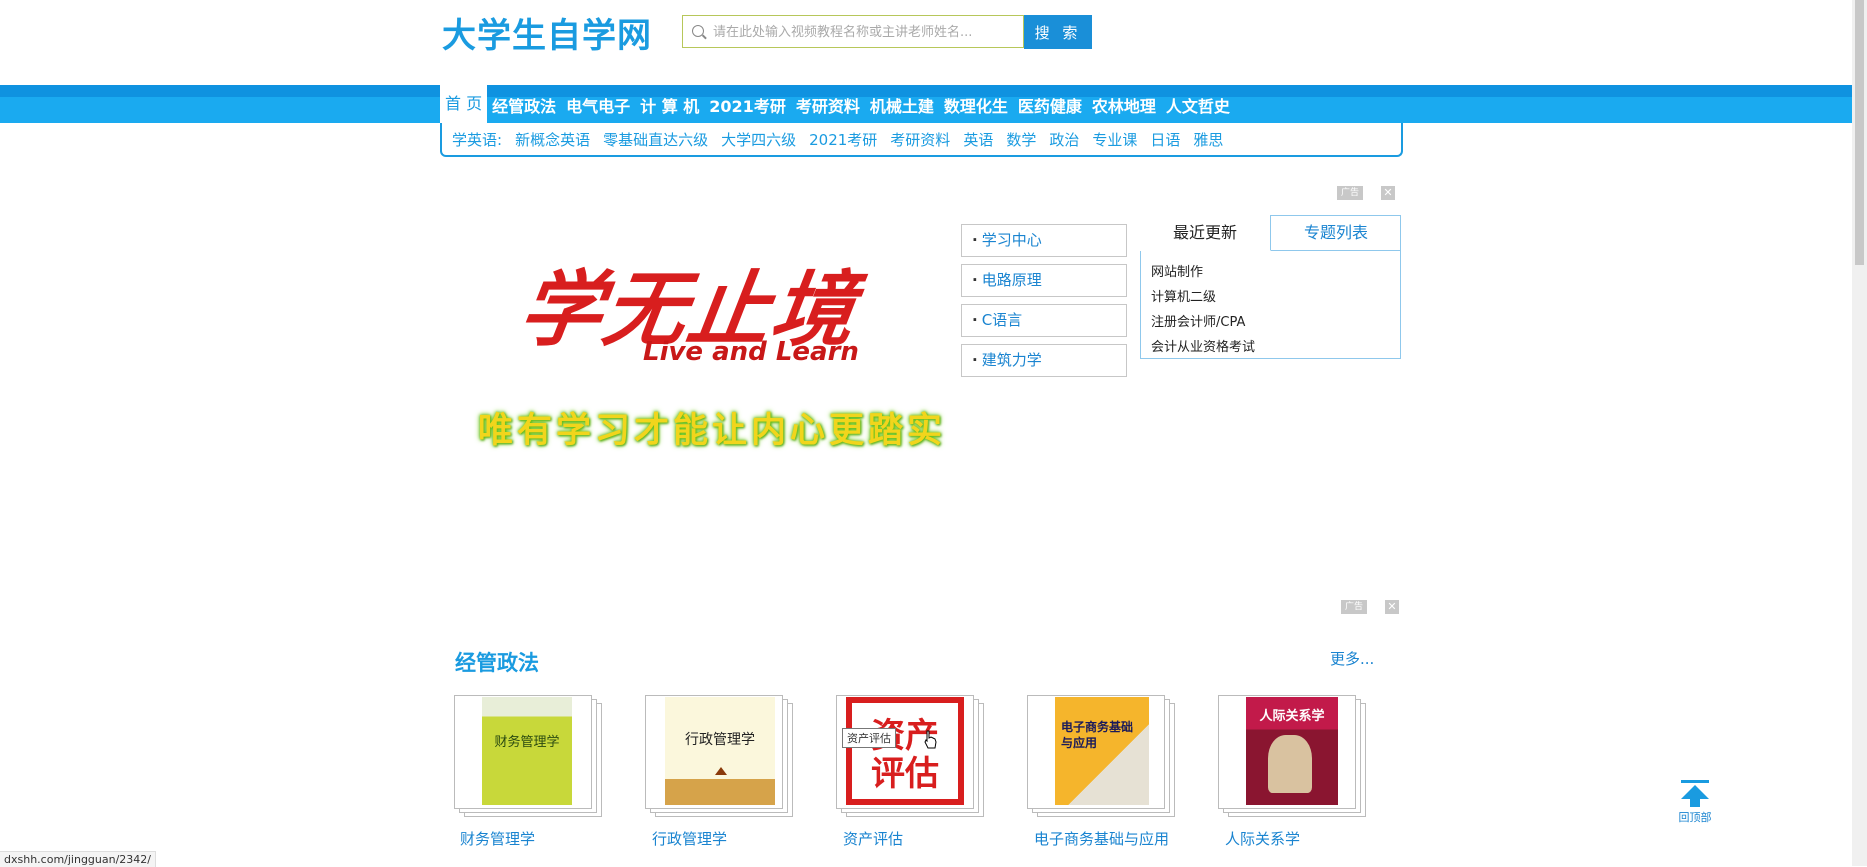 The width and height of the screenshot is (1867, 867). Describe the element at coordinates (1102, 751) in the screenshot. I see `book-cover: 电子商务基础与应用` at that location.